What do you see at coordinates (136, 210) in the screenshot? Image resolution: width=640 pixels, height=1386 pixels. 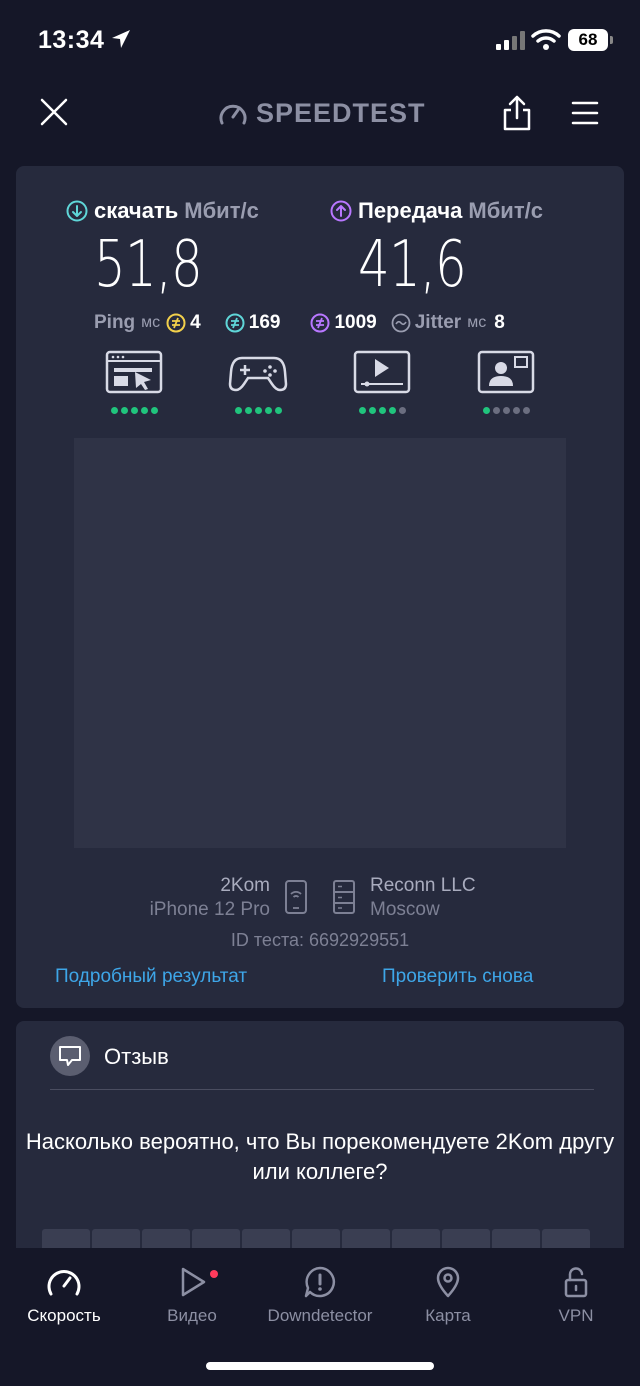 I see `download-label: скачать` at bounding box center [136, 210].